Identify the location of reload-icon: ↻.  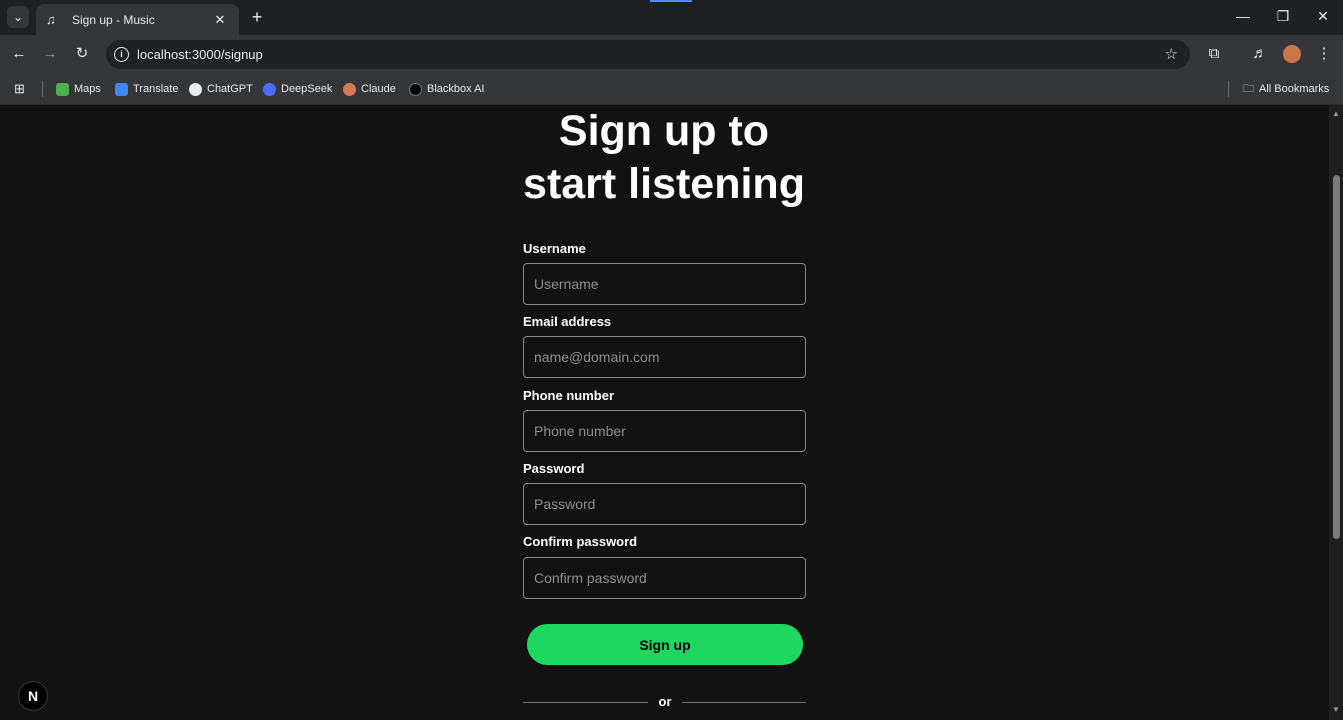
(82, 54).